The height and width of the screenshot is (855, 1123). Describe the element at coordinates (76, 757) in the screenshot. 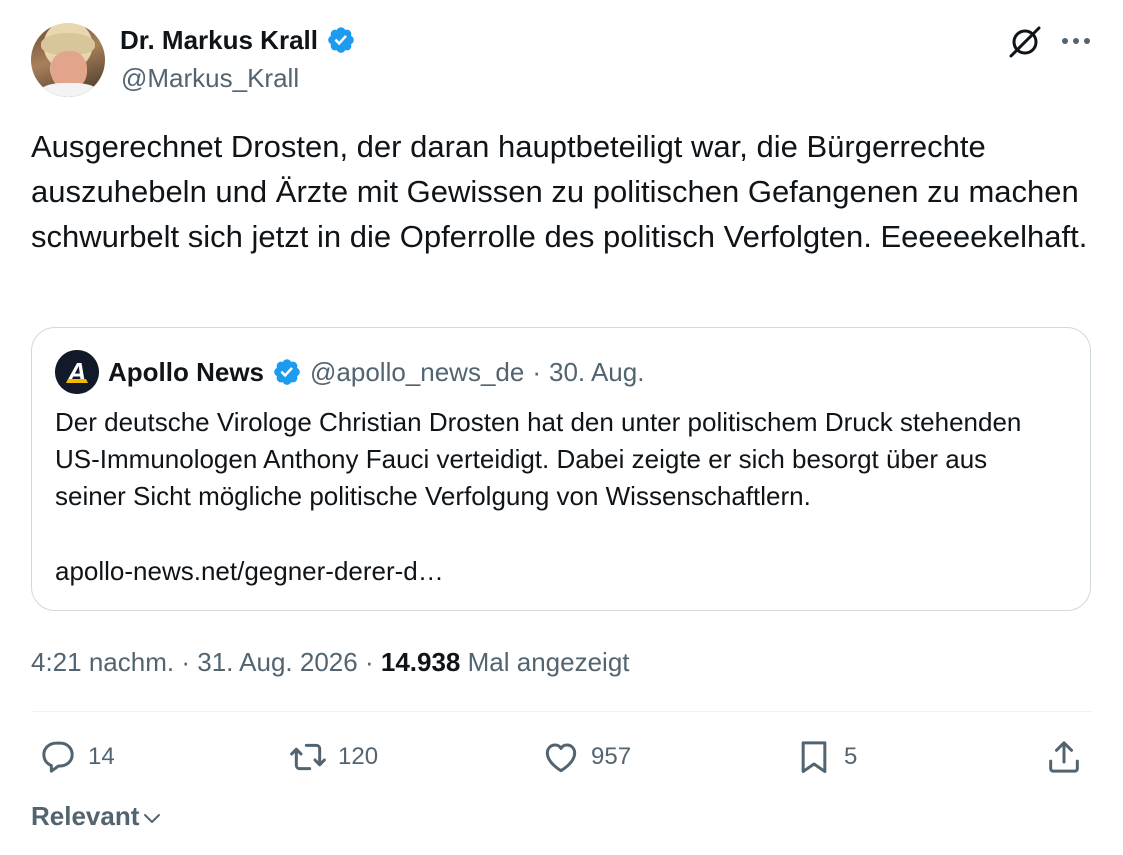

I see `reply-button: 14` at that location.